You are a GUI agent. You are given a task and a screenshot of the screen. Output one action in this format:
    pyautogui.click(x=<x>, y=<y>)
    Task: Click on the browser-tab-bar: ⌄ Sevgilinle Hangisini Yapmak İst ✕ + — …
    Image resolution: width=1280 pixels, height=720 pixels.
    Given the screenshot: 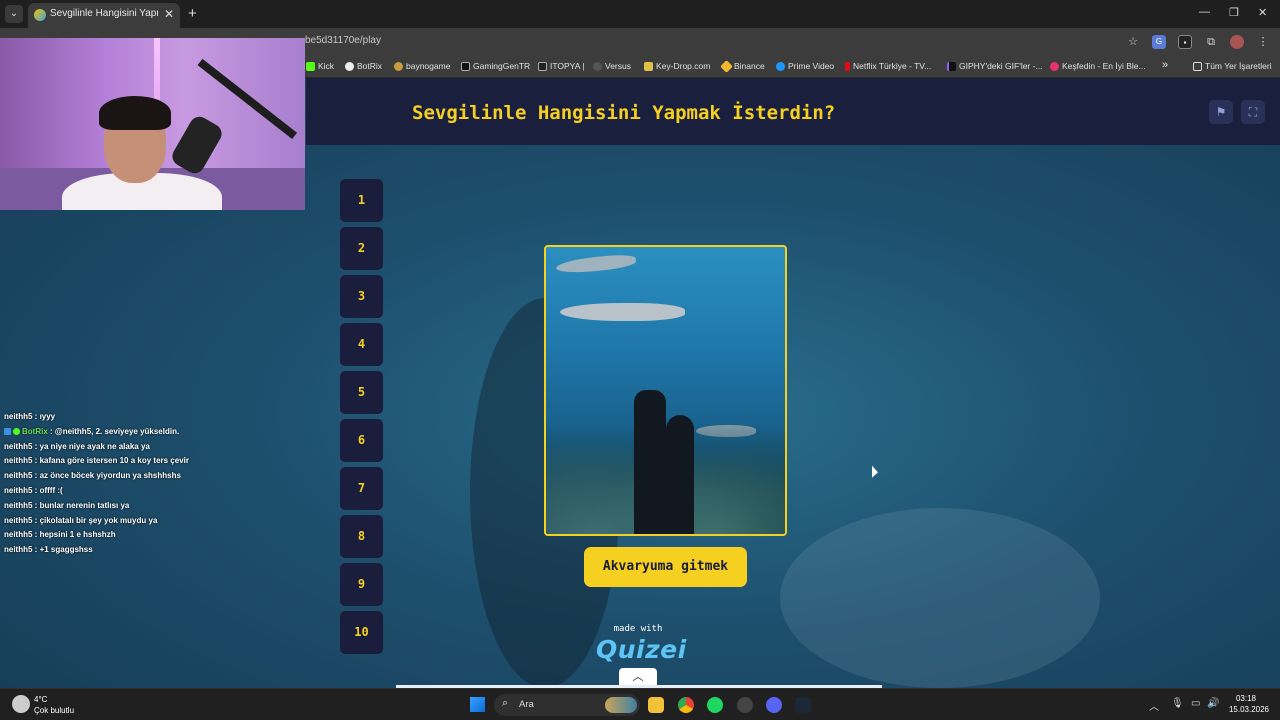 What is the action you would take?
    pyautogui.click(x=640, y=14)
    